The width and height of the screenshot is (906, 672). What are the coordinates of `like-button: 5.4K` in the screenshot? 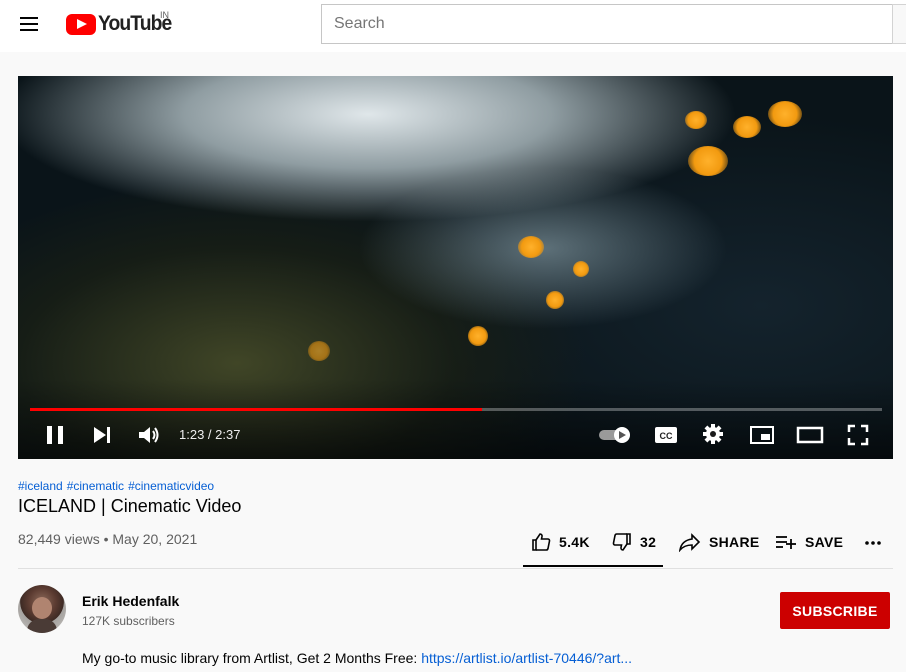 It's located at (560, 542).